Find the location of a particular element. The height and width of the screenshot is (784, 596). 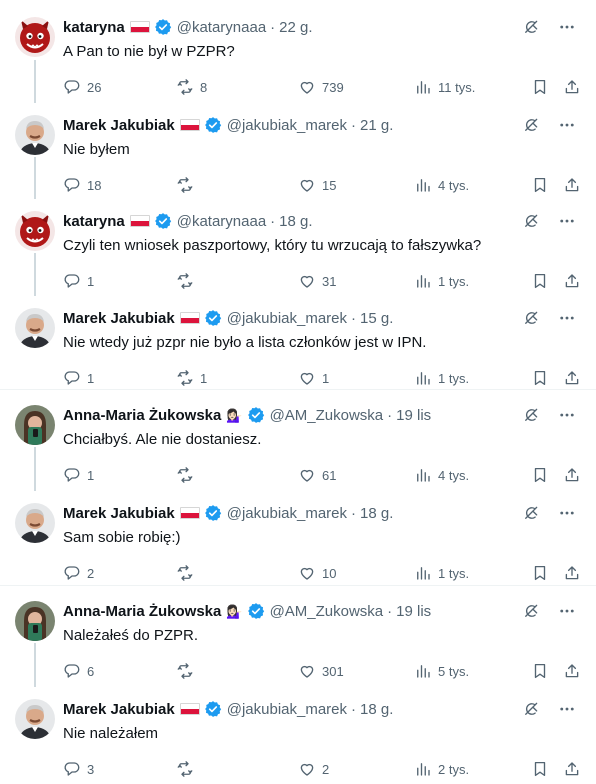

reply-button: 18 is located at coordinates (82, 185).